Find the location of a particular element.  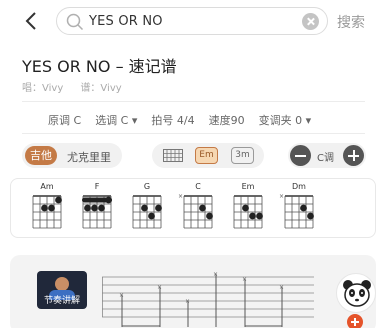

song-meta: 唱：Vivy 谱：Vivy is located at coordinates (79, 86).